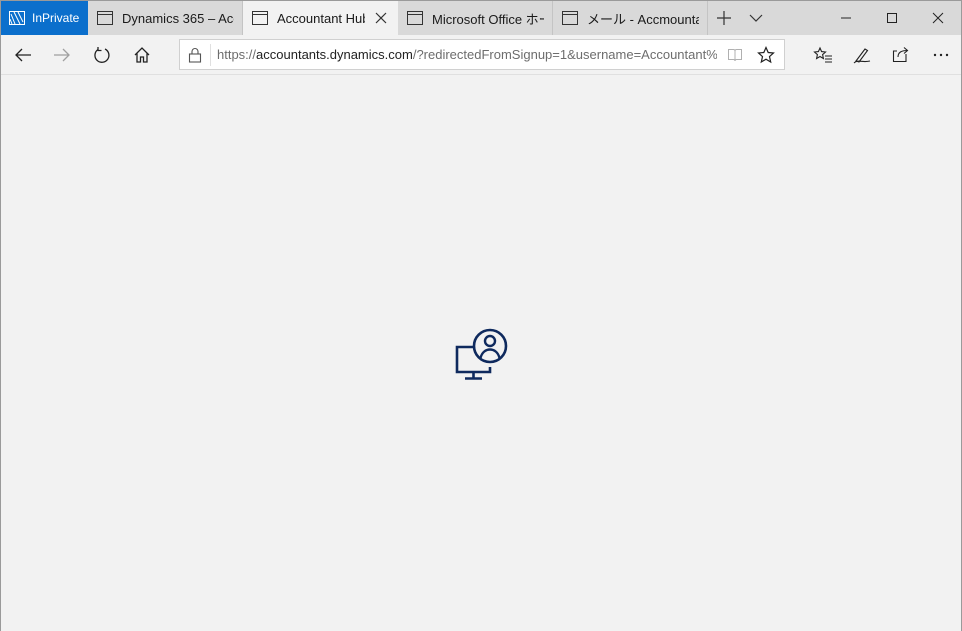 Image resolution: width=962 pixels, height=631 pixels. I want to click on refresh-icon, so click(102, 55).